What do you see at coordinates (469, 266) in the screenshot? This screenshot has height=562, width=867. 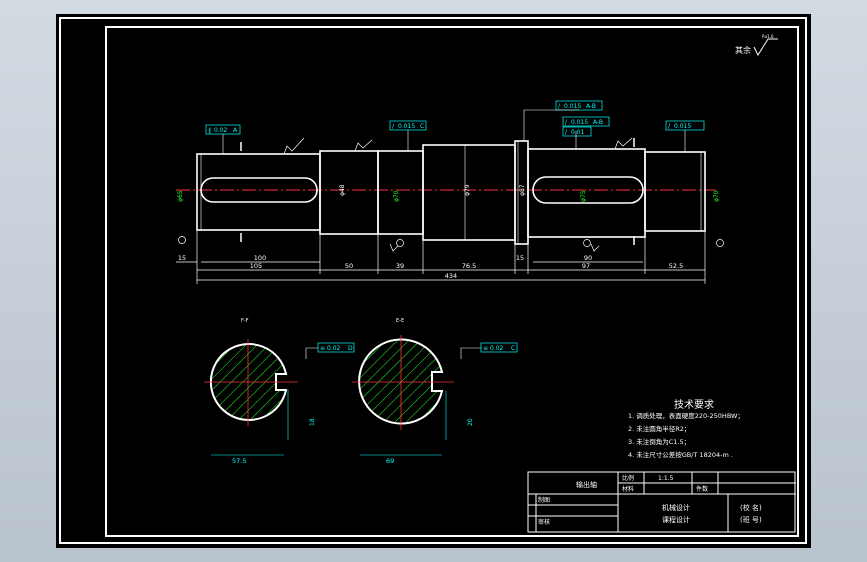 I see `dim-765: 76.5` at bounding box center [469, 266].